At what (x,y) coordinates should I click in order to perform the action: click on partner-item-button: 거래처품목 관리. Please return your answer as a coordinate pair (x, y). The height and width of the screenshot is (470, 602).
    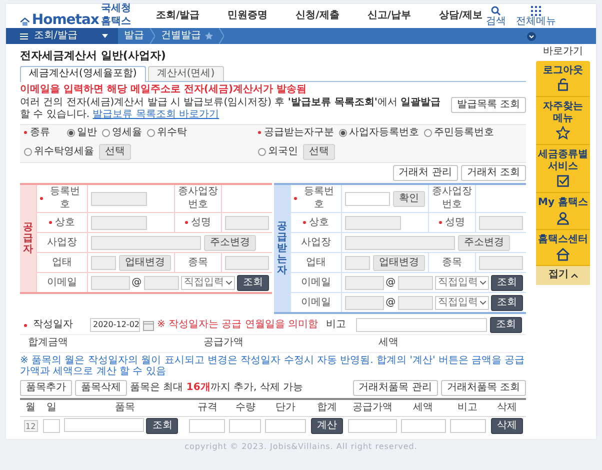
    Looking at the image, I should click on (395, 388).